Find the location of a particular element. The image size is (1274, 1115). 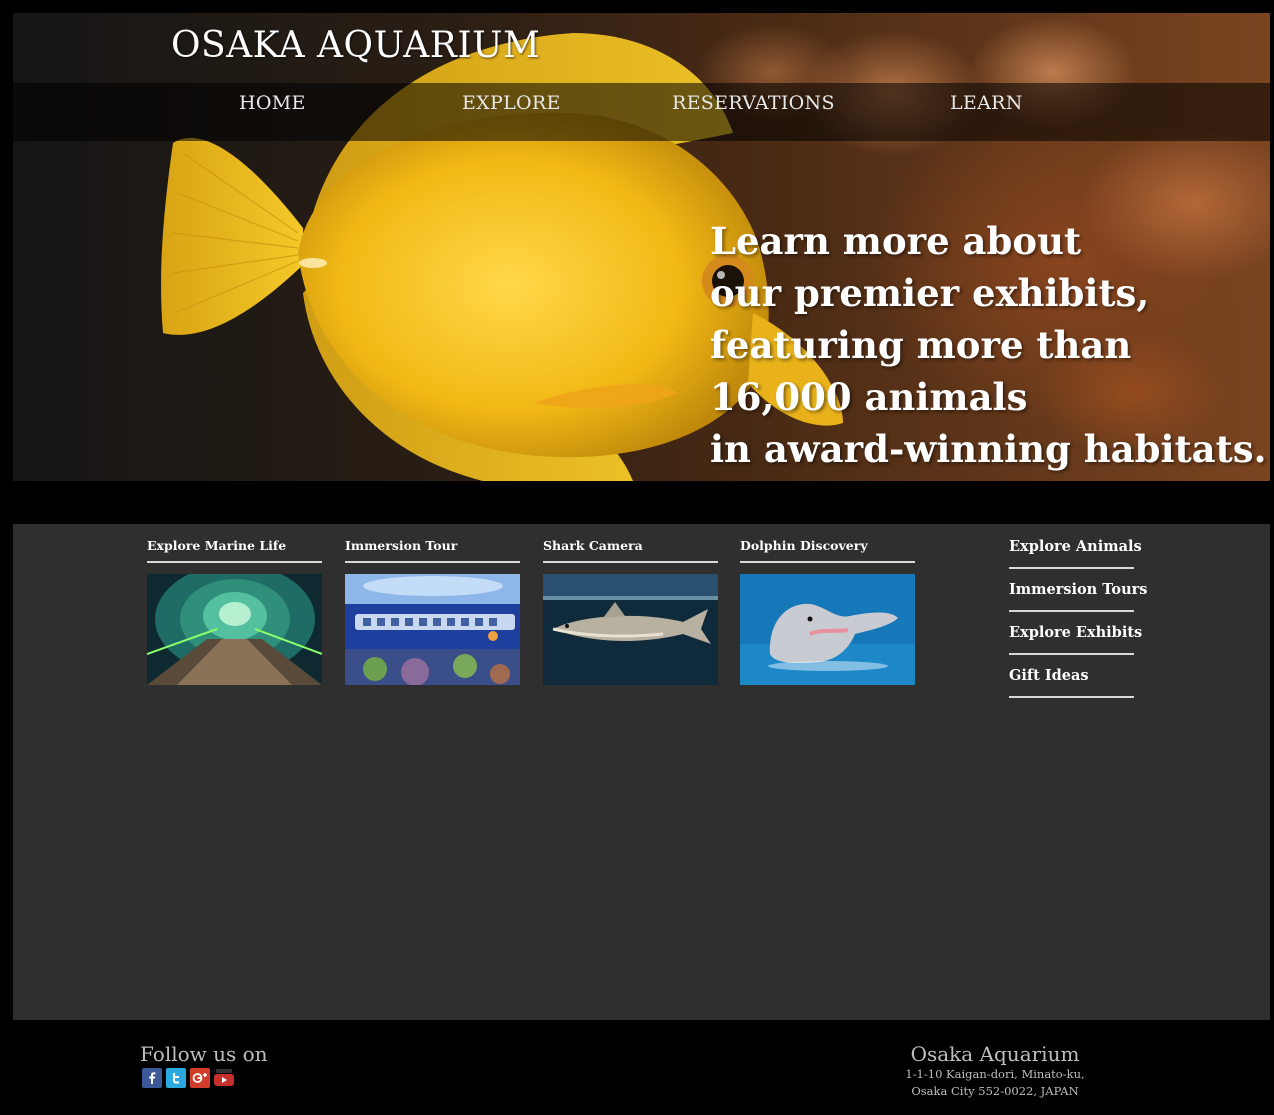

card-title: Explore Marine Life is located at coordinates (234, 550).